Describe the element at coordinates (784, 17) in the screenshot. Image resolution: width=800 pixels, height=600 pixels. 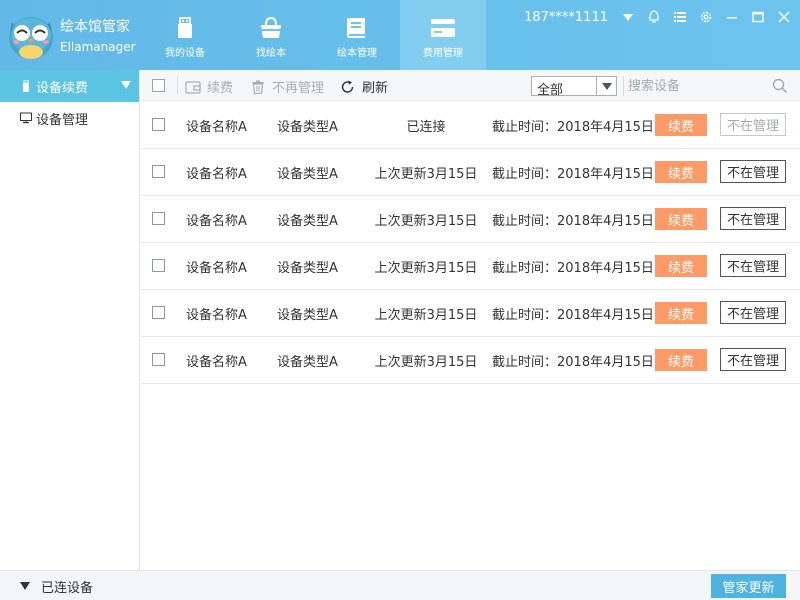
I see `close-icon` at that location.